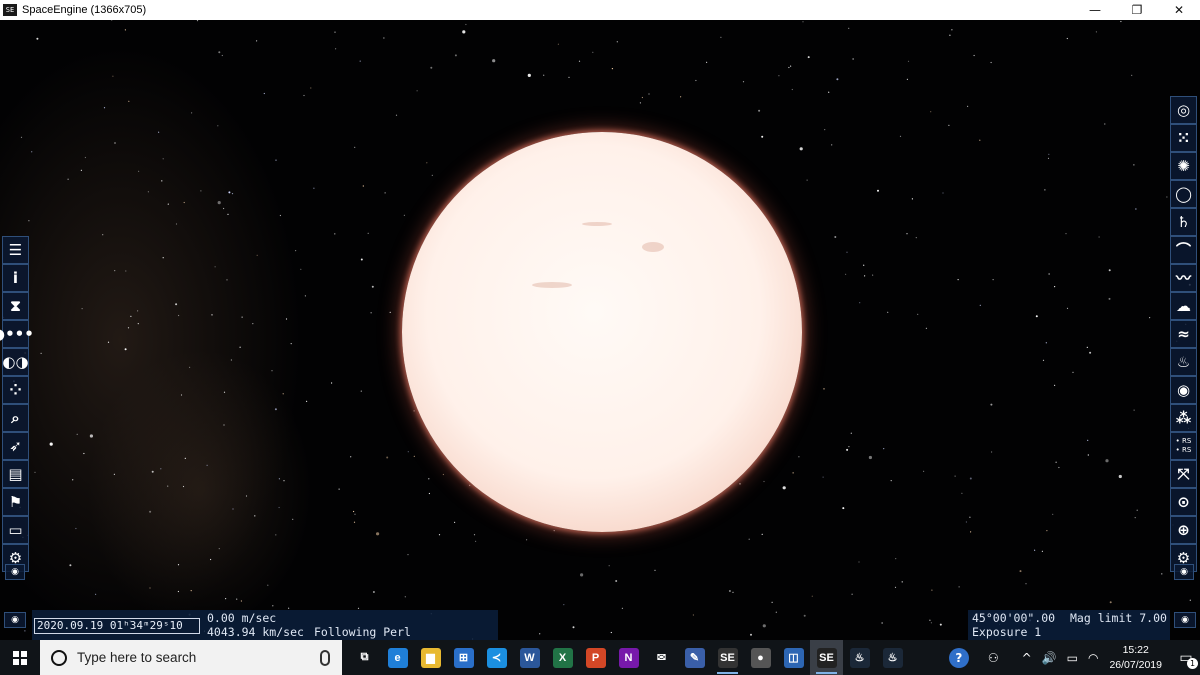 The image size is (1200, 675). I want to click on edge-taskbar-button: e, so click(397, 657).